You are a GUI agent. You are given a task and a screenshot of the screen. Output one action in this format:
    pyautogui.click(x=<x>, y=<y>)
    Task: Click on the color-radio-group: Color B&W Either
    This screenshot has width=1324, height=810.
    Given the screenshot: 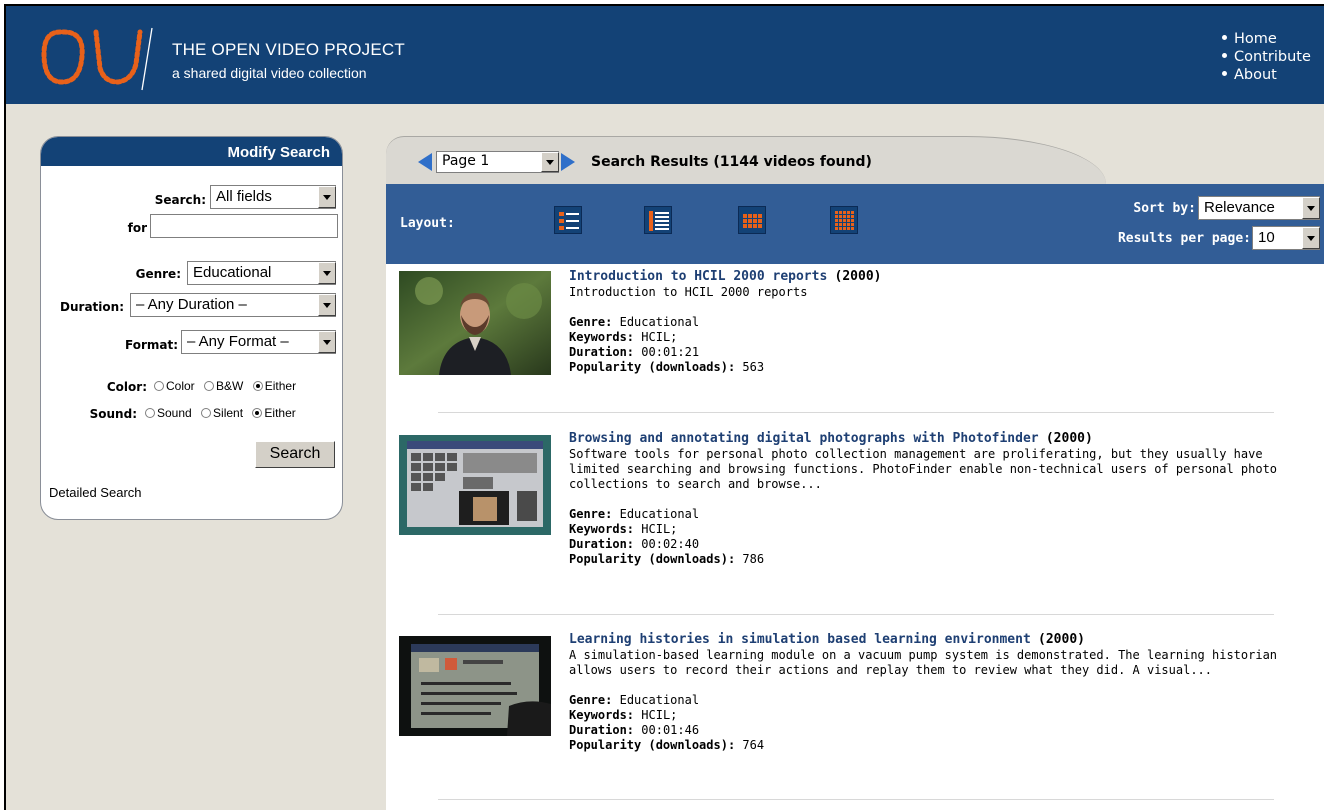 What is the action you would take?
    pyautogui.click(x=228, y=386)
    